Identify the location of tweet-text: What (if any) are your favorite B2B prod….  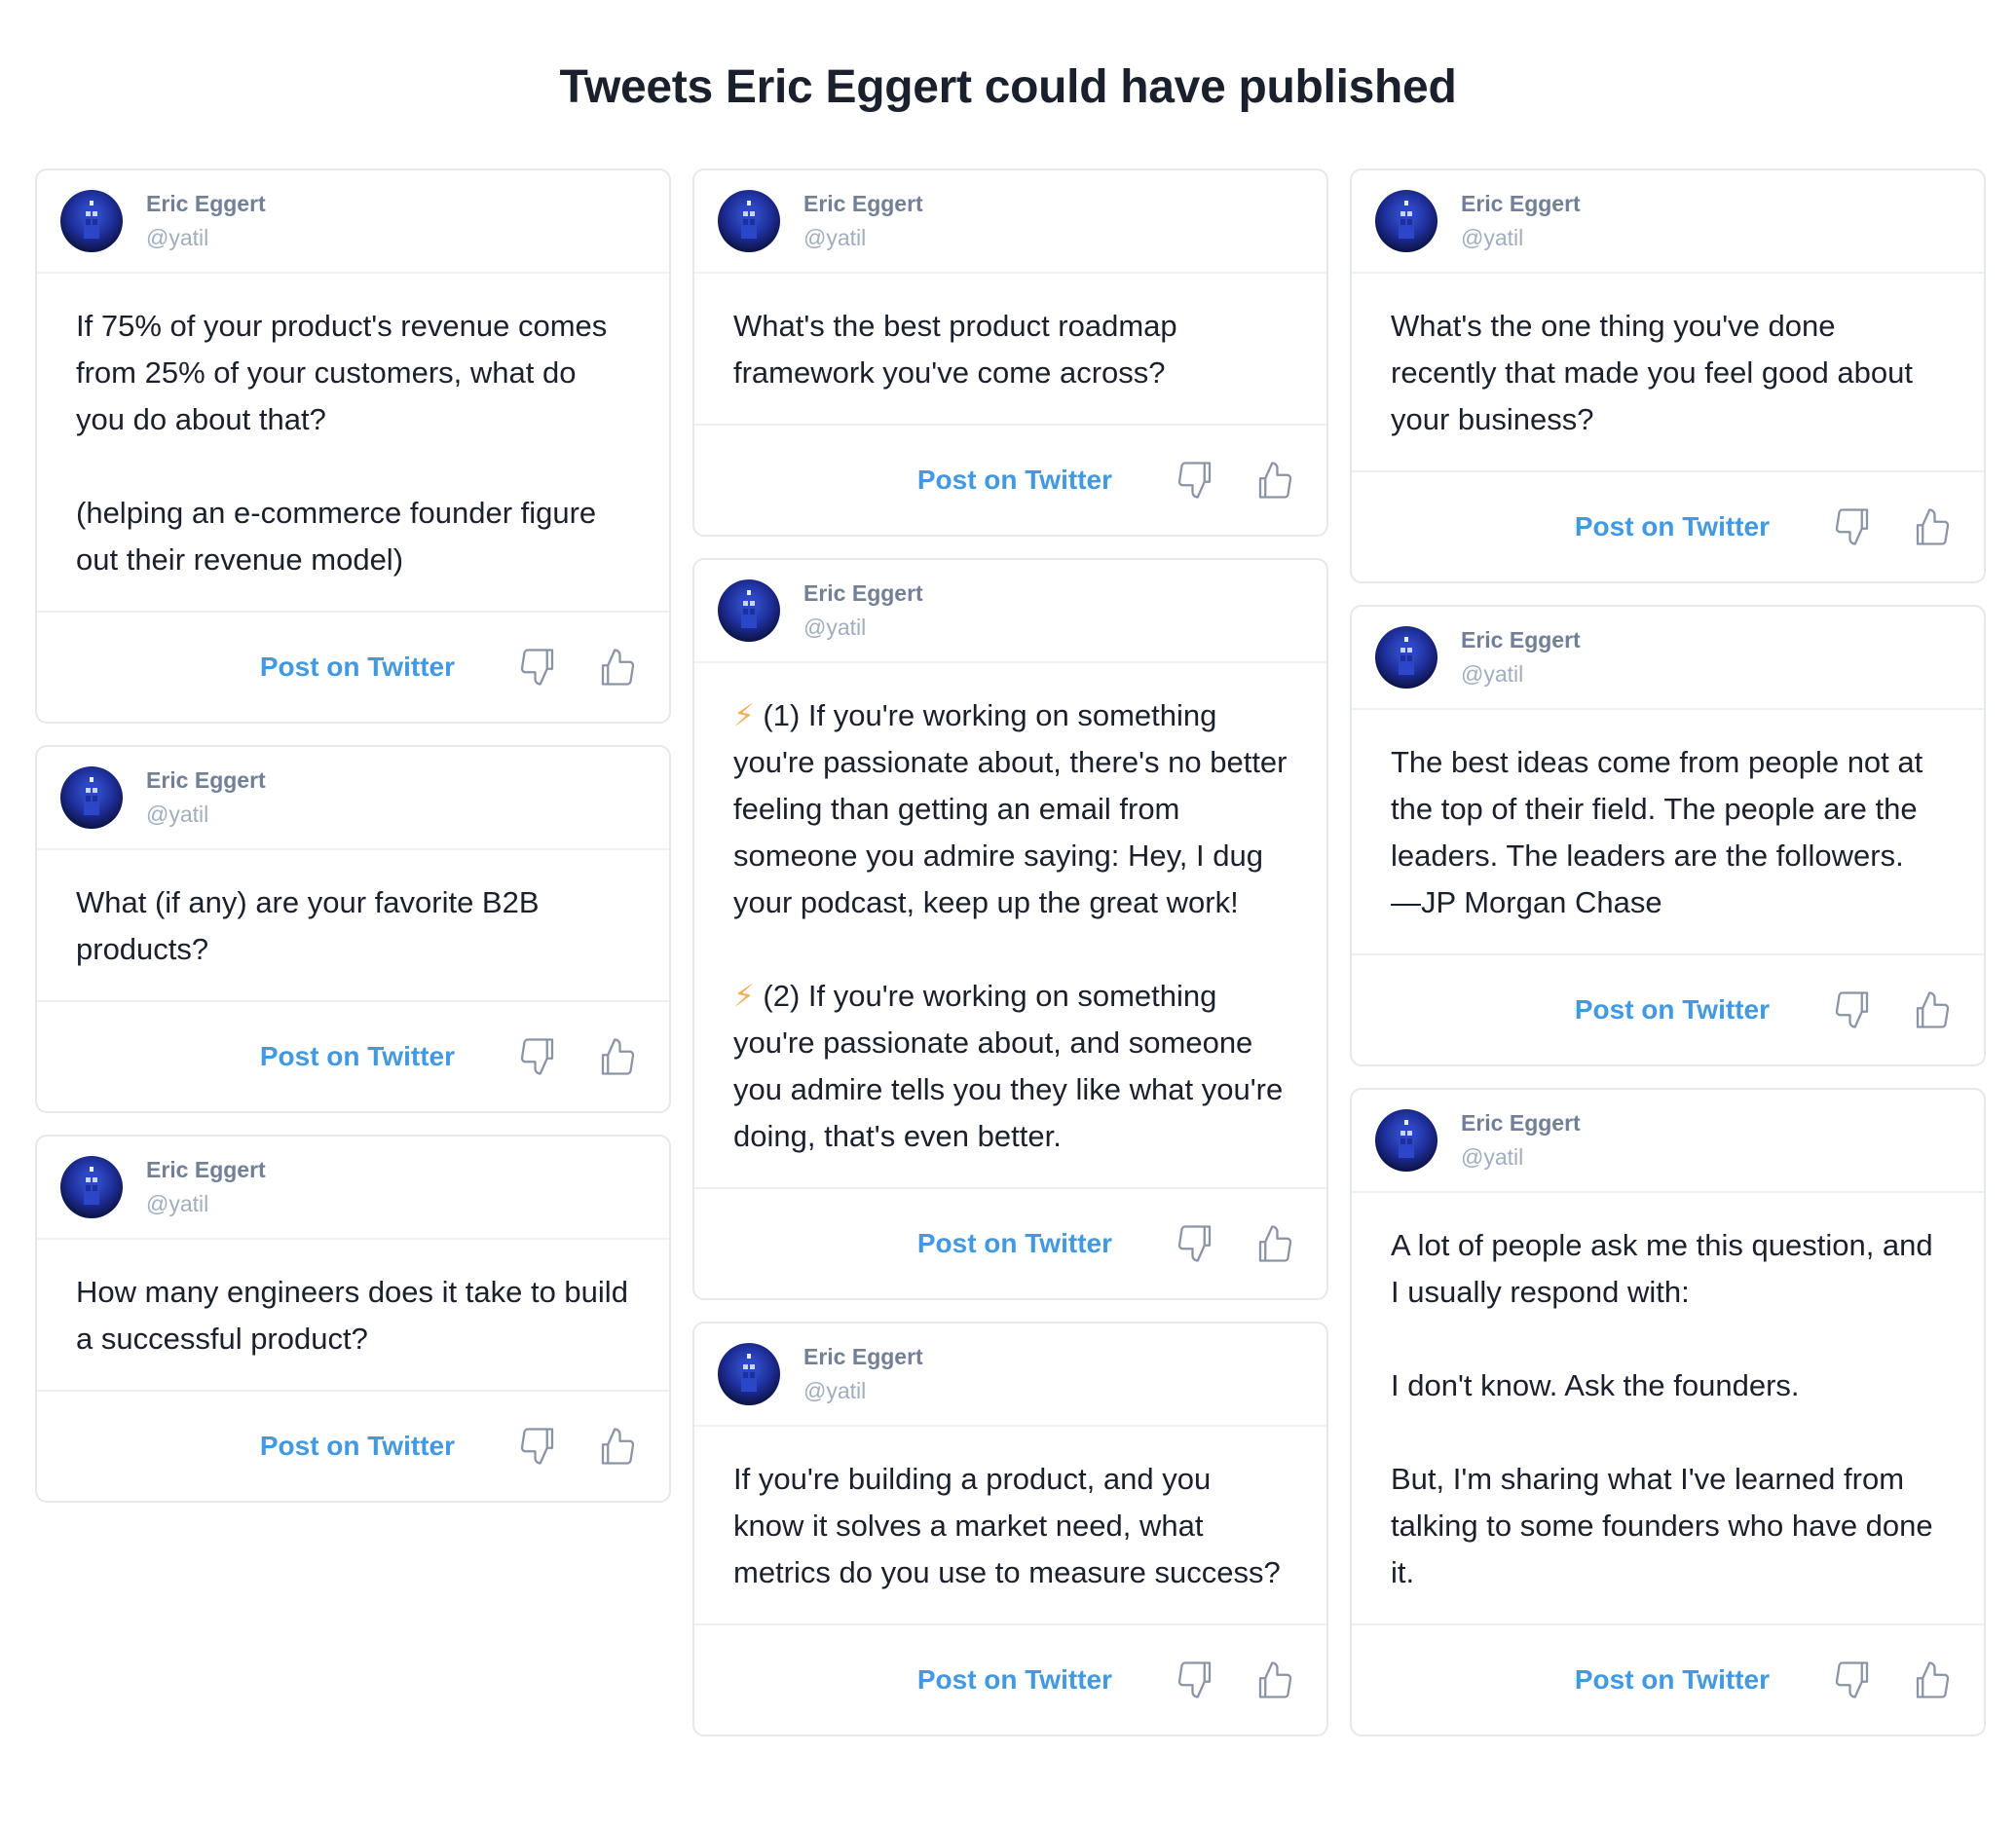
(353, 926).